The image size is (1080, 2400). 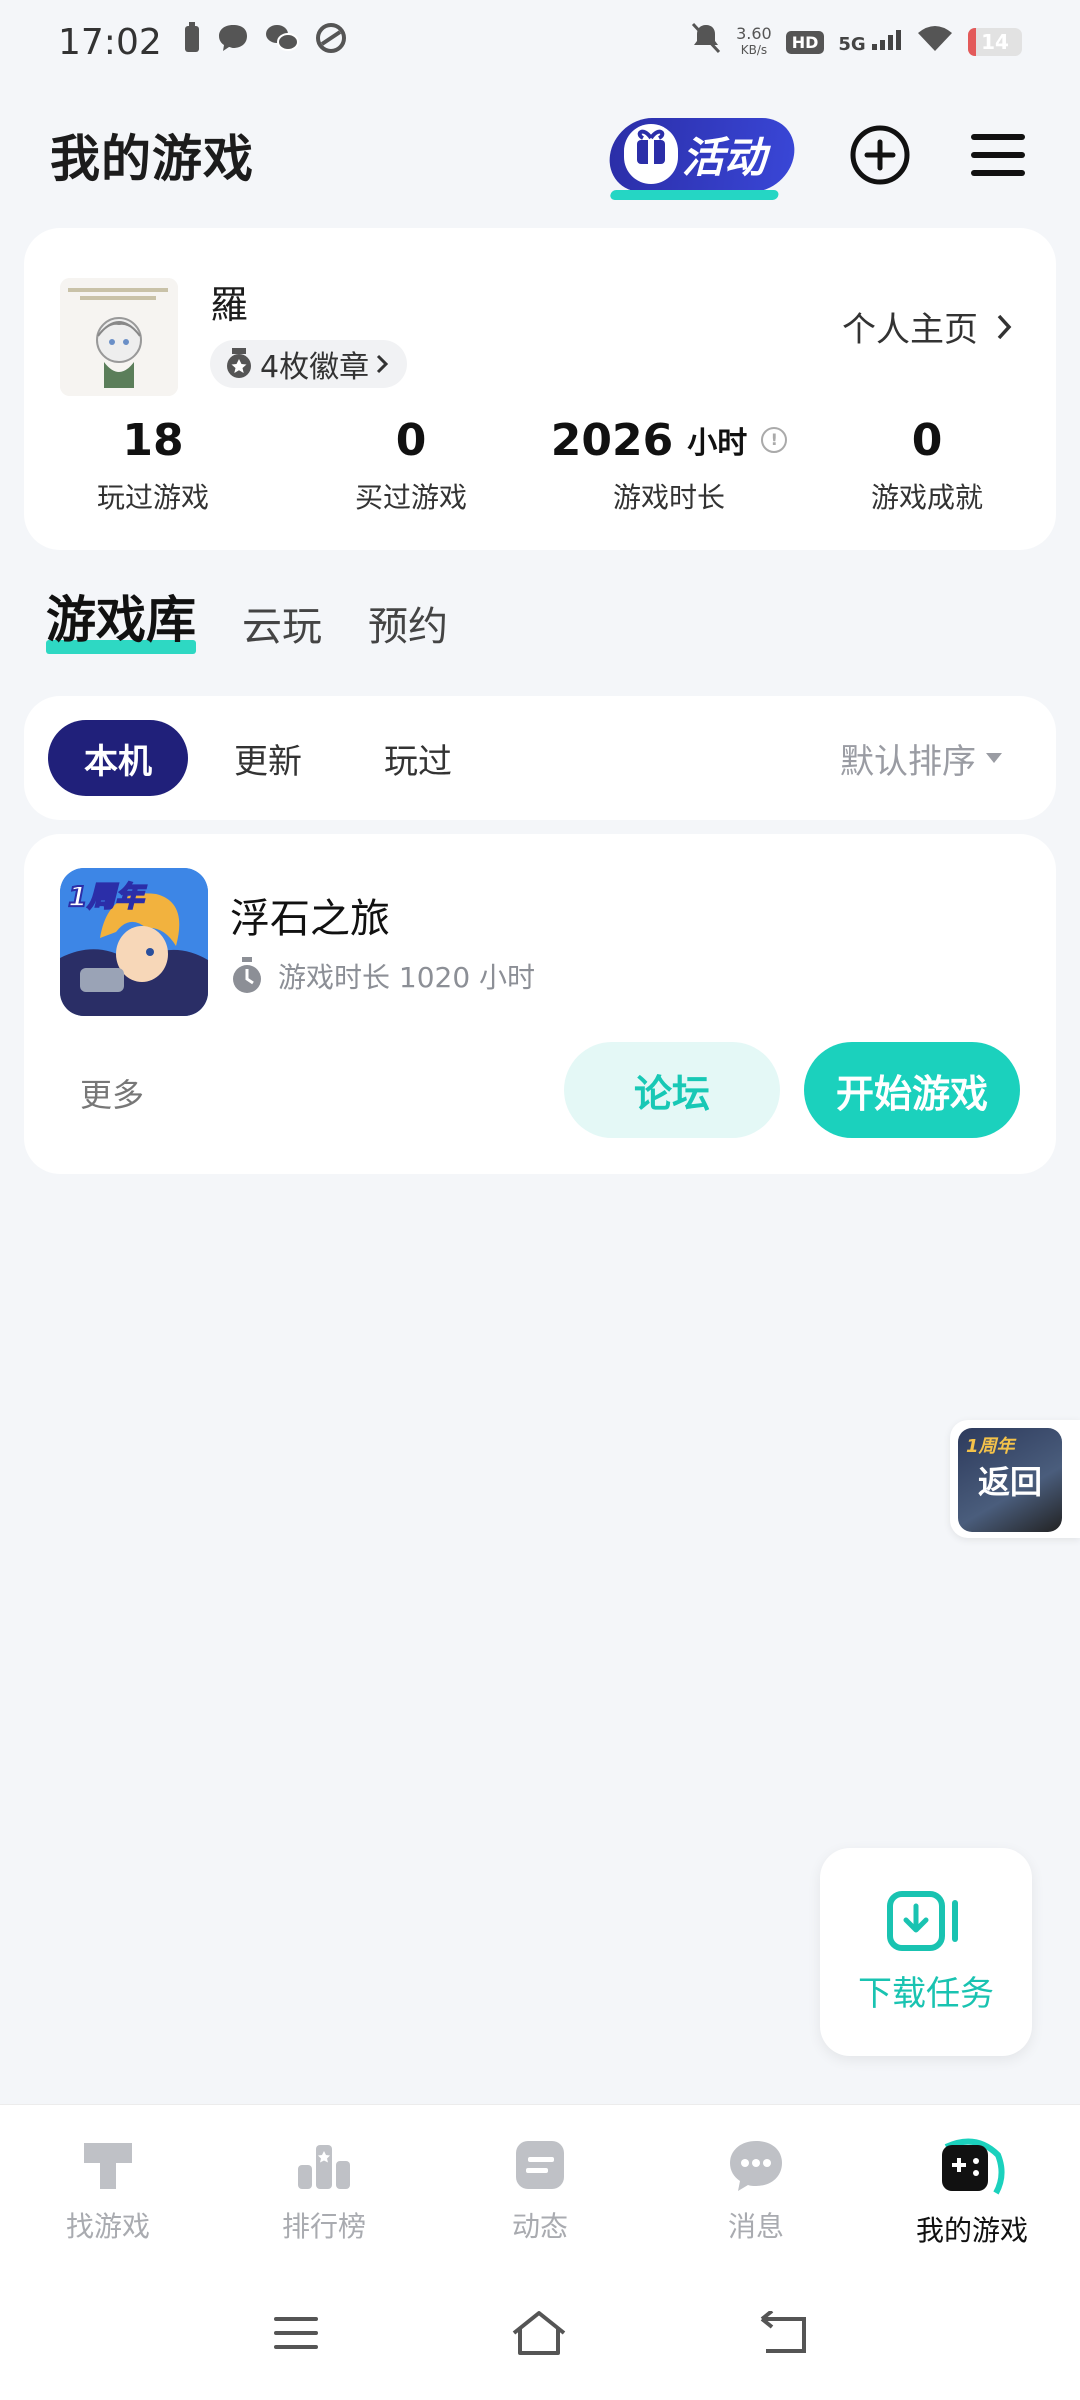 What do you see at coordinates (540, 2165) in the screenshot?
I see `feed-icon` at bounding box center [540, 2165].